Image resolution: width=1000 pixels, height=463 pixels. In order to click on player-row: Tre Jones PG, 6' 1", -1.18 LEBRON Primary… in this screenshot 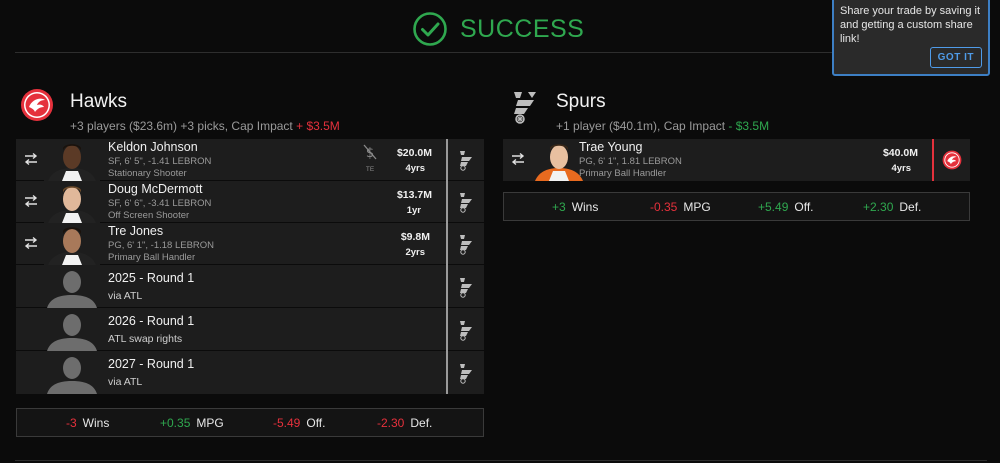, I will do `click(250, 244)`.